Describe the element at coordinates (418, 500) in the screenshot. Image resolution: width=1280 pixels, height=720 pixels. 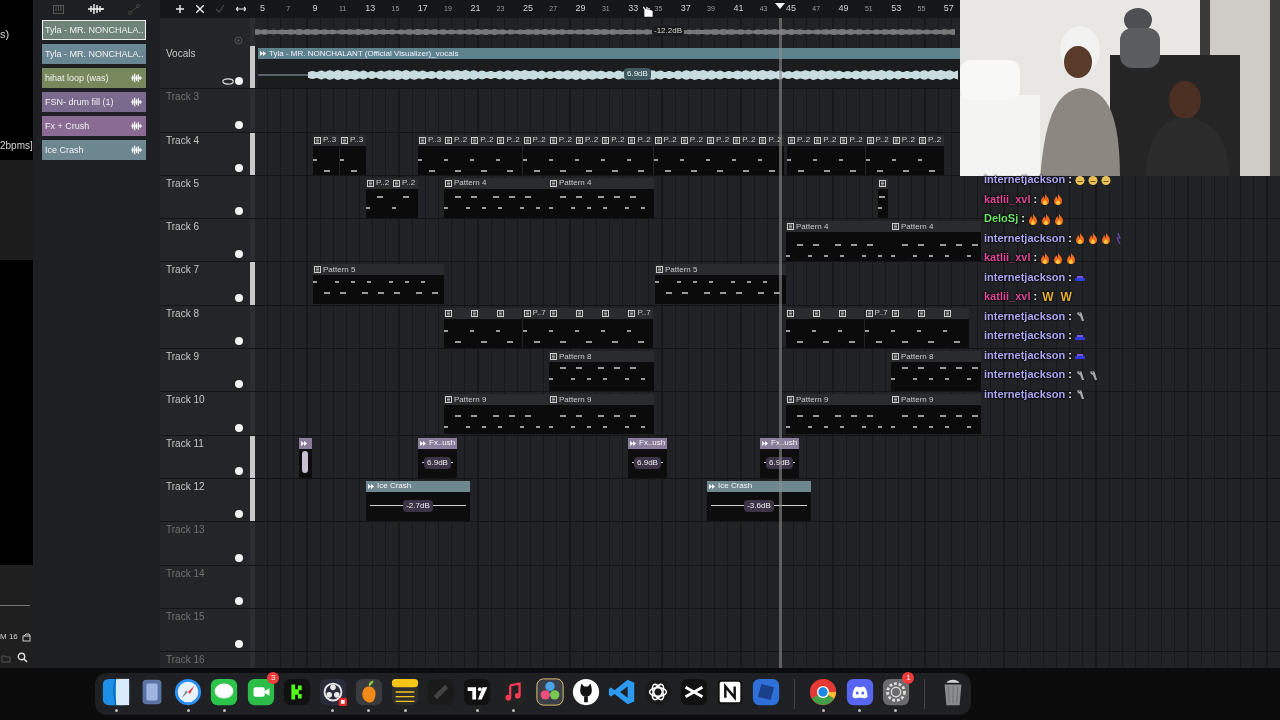
I see `sample-clip: Ice Crash -2.7dB` at that location.